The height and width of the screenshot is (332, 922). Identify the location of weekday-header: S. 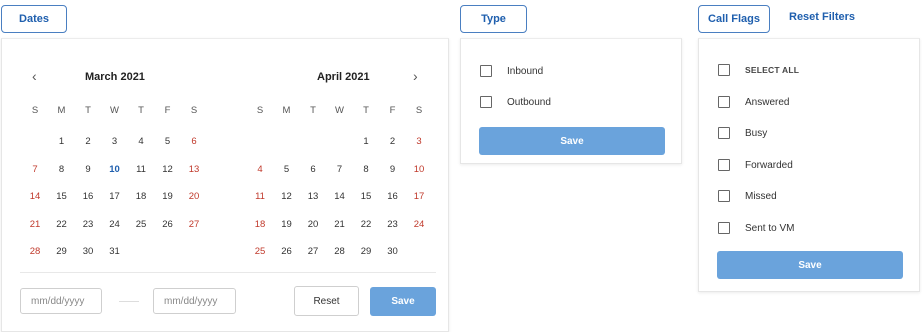
(419, 110).